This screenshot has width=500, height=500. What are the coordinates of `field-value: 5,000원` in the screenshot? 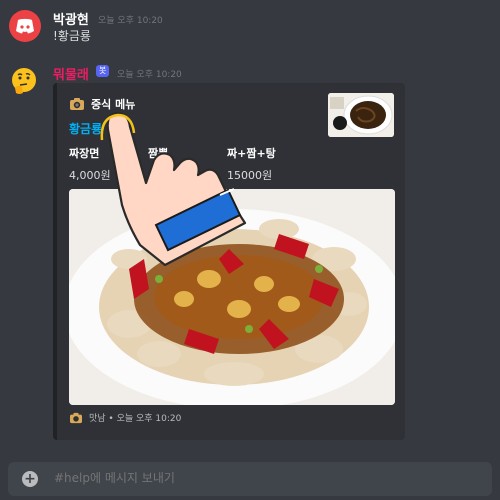 It's located at (169, 175).